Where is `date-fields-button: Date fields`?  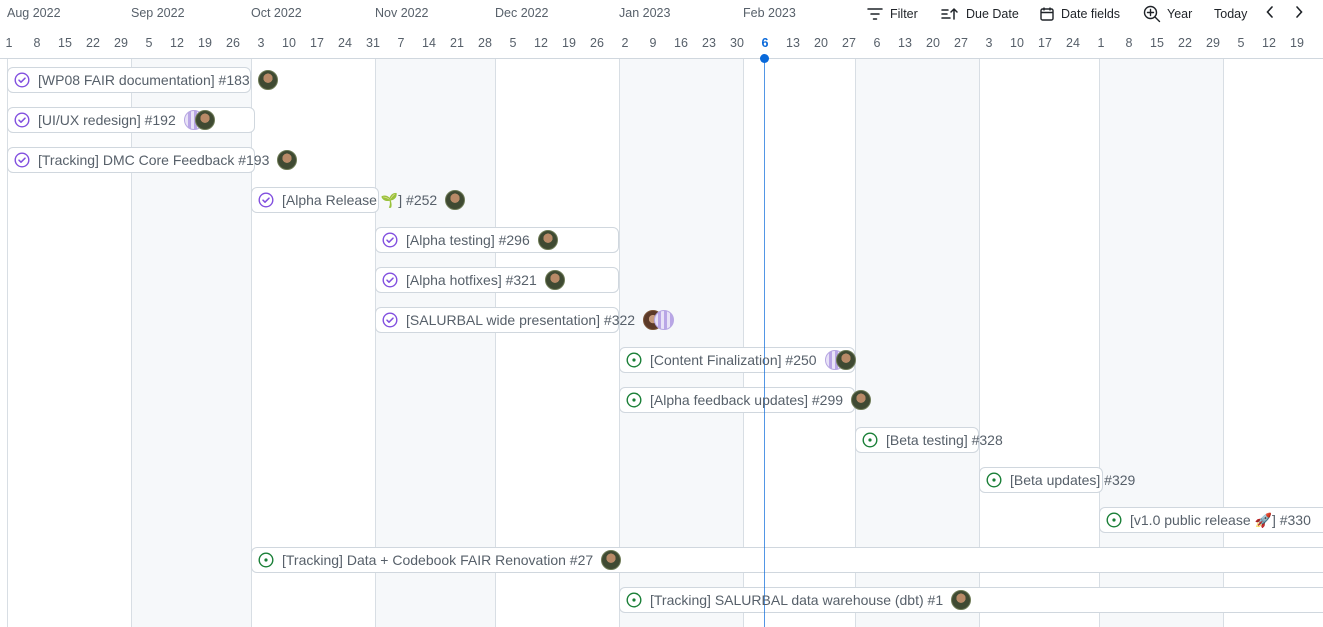
date-fields-button: Date fields is located at coordinates (1079, 14).